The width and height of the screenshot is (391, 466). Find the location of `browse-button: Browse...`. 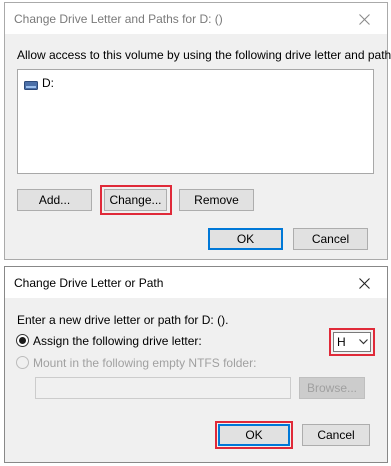

browse-button: Browse... is located at coordinates (332, 388).